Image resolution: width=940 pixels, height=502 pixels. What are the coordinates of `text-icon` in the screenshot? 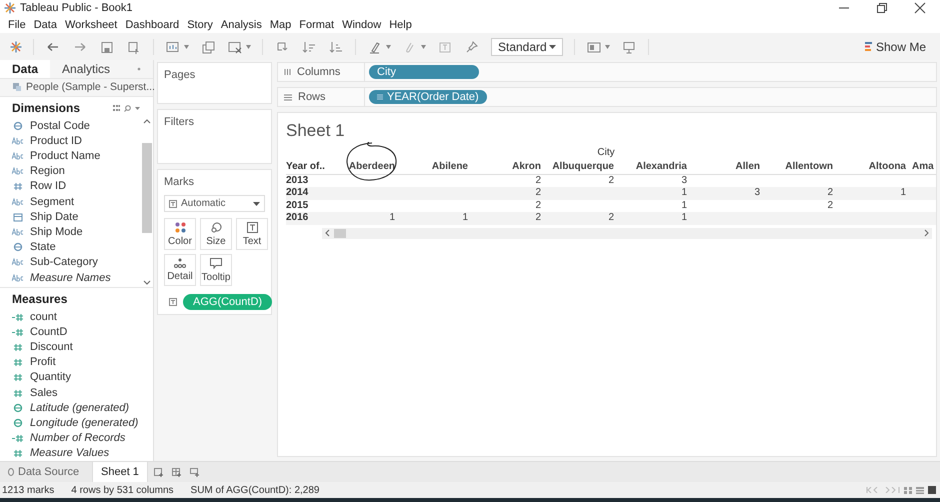 It's located at (252, 227).